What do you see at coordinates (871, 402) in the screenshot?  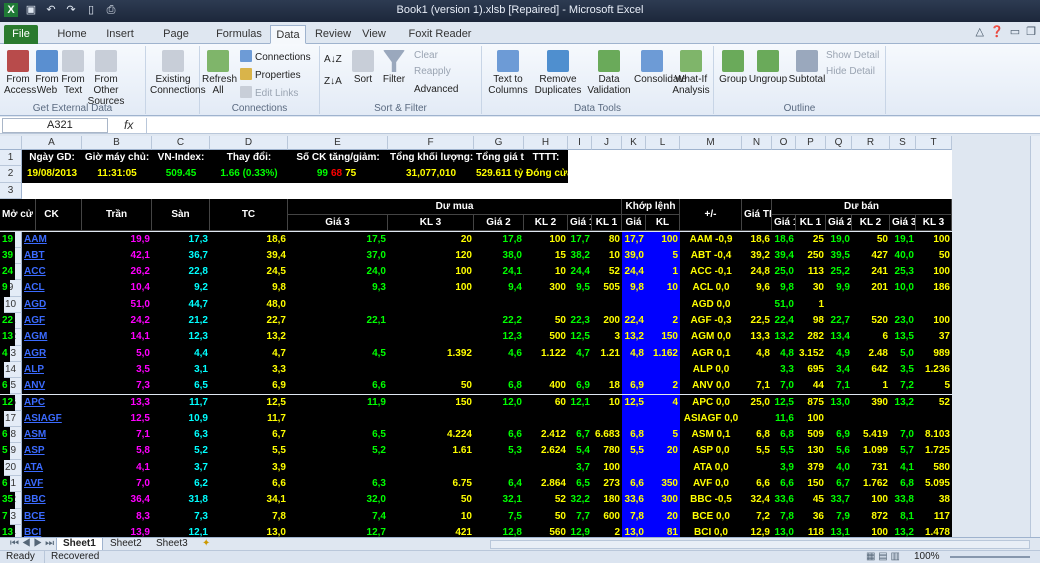 I see `stock-cell: 390` at bounding box center [871, 402].